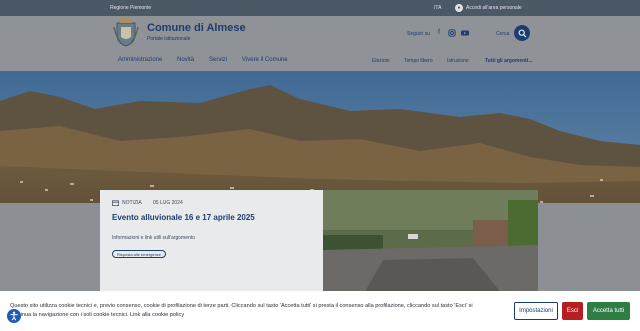  Describe the element at coordinates (132, 203) in the screenshot. I see `news-category-label: NOTIZIA` at that location.